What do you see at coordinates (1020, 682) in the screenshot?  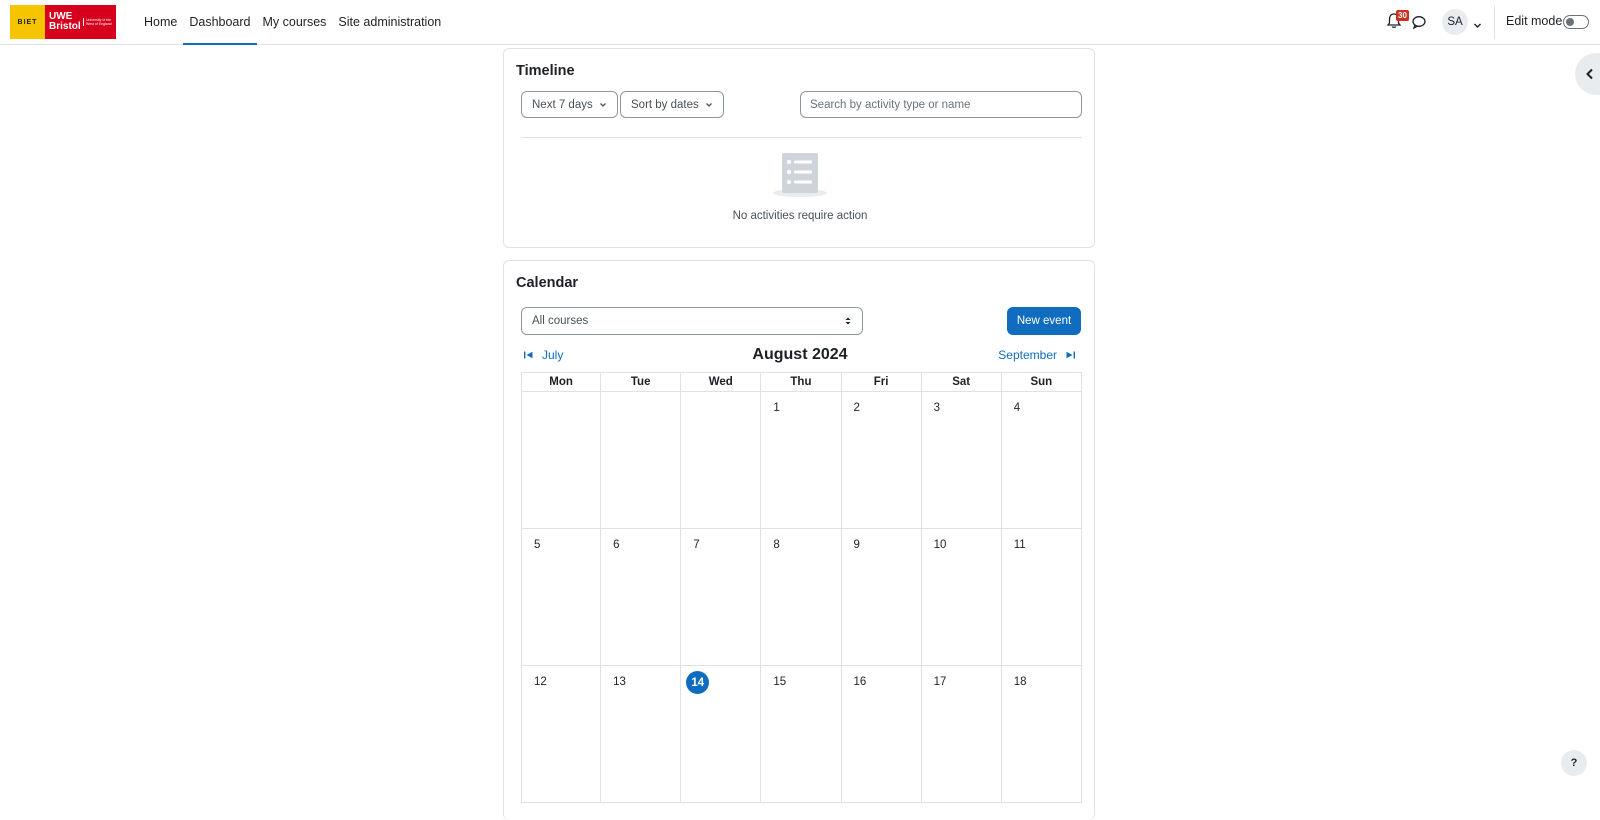 I see `day-number: 18` at bounding box center [1020, 682].